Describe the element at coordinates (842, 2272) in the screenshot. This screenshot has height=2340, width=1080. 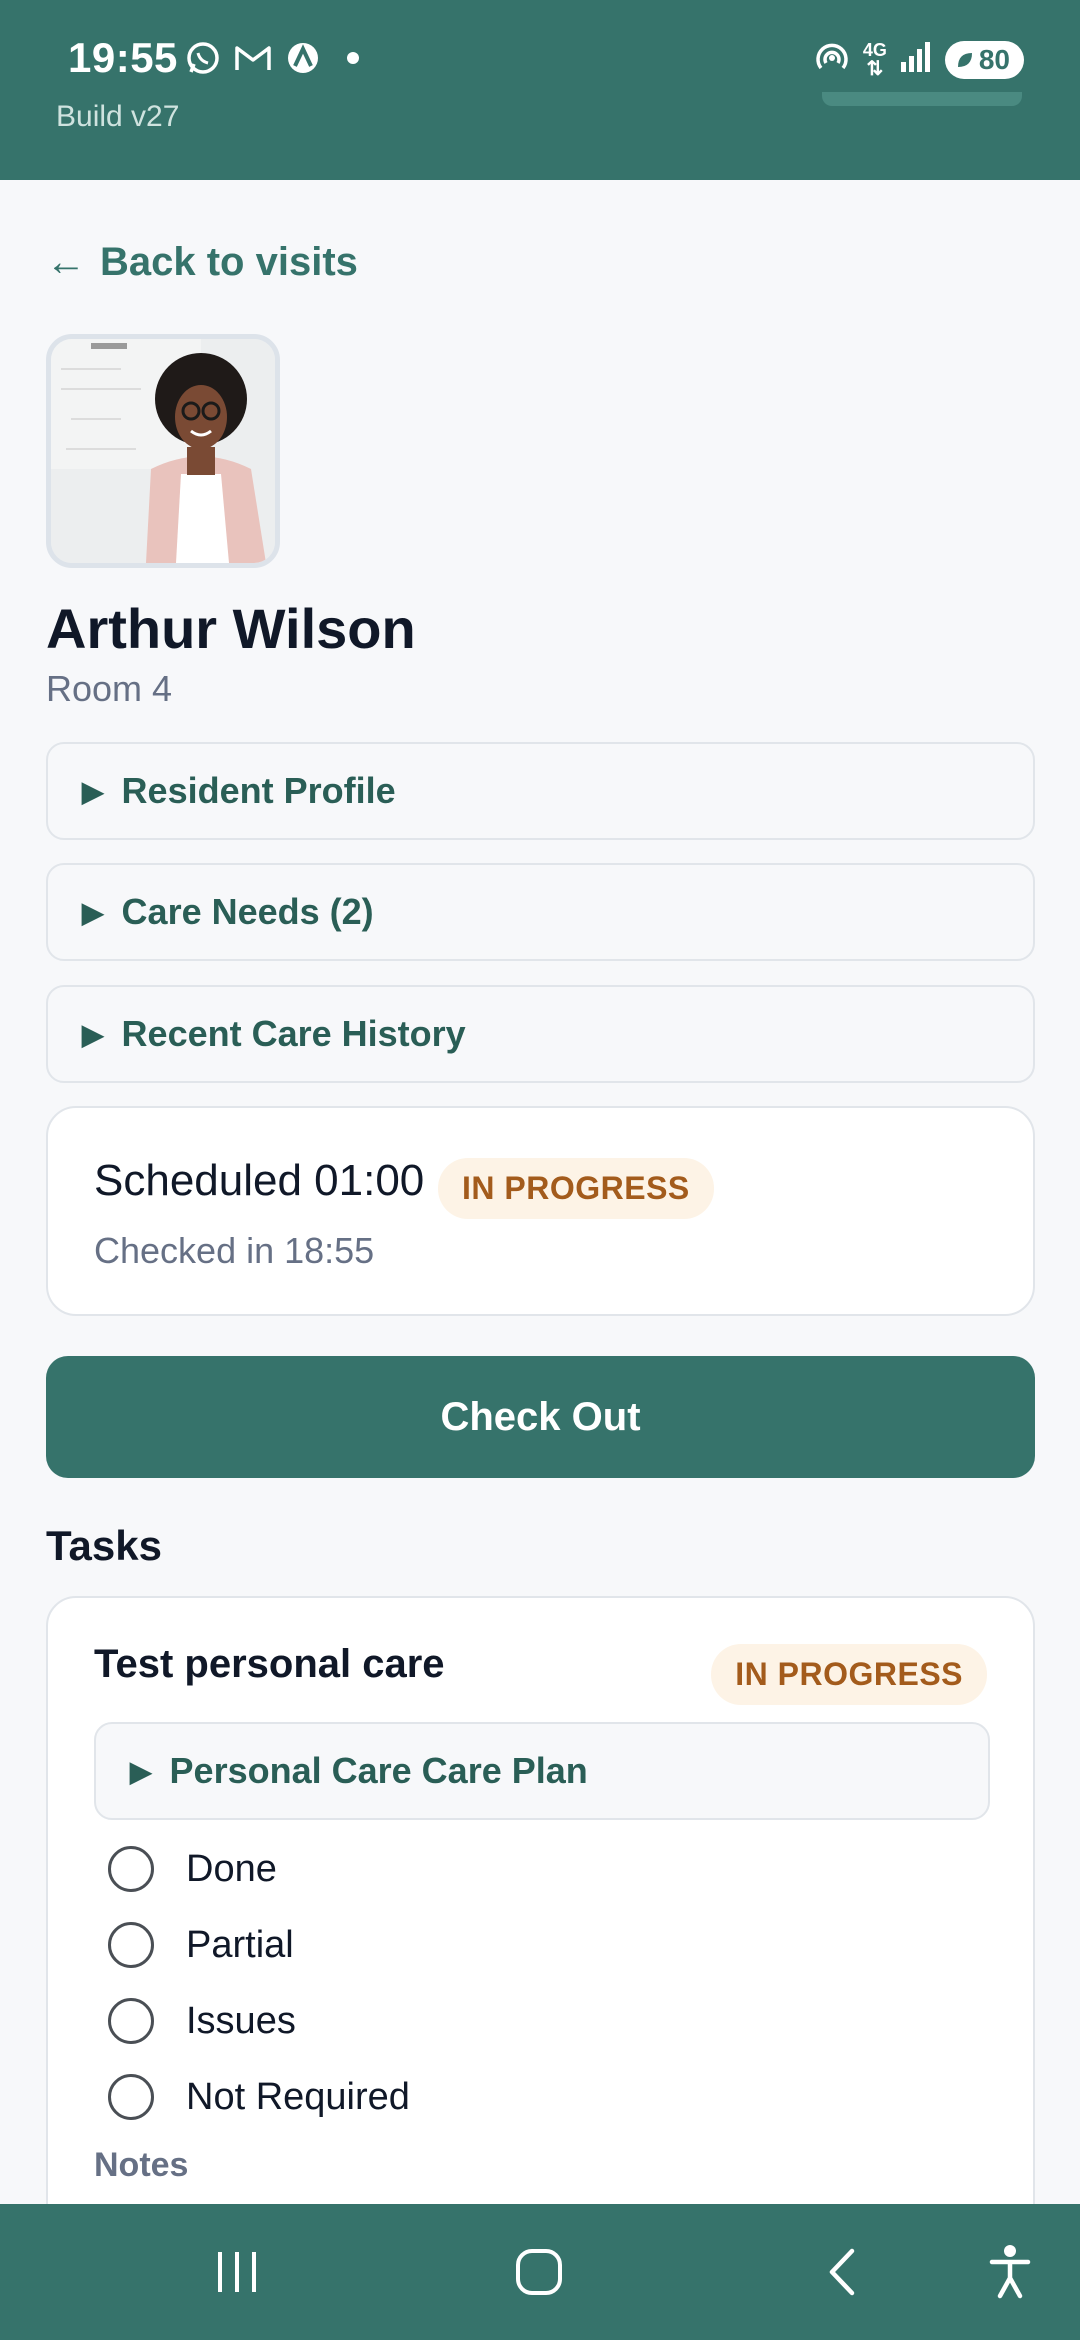
I see `back-icon` at that location.